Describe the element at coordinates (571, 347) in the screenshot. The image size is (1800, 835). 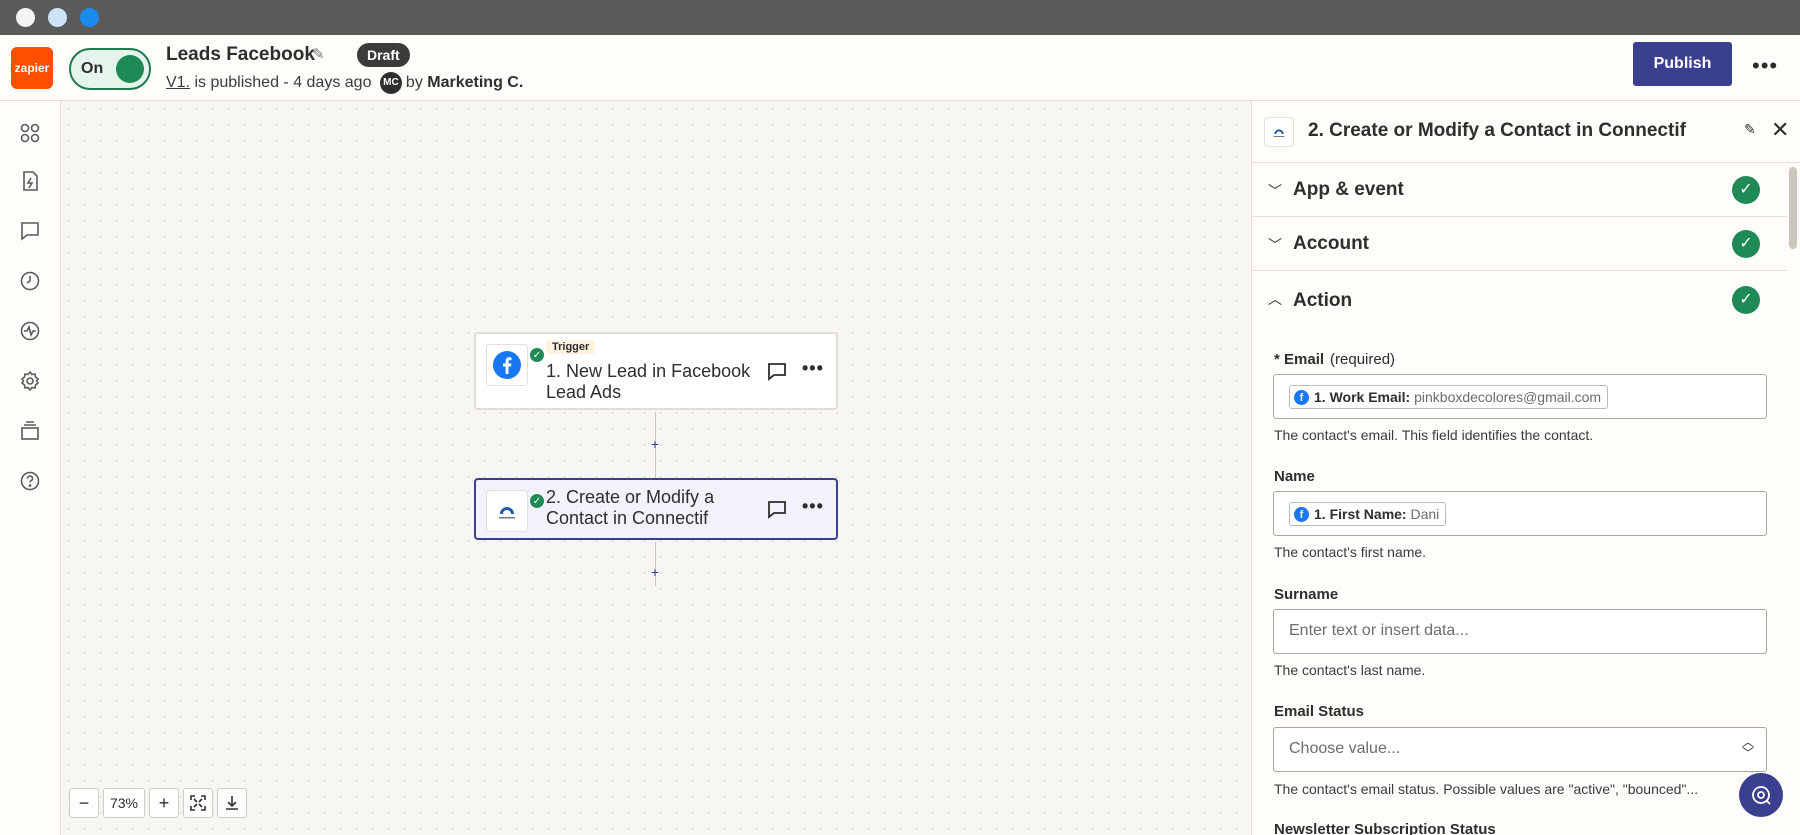
I see `trigger-tag: Trigger` at that location.